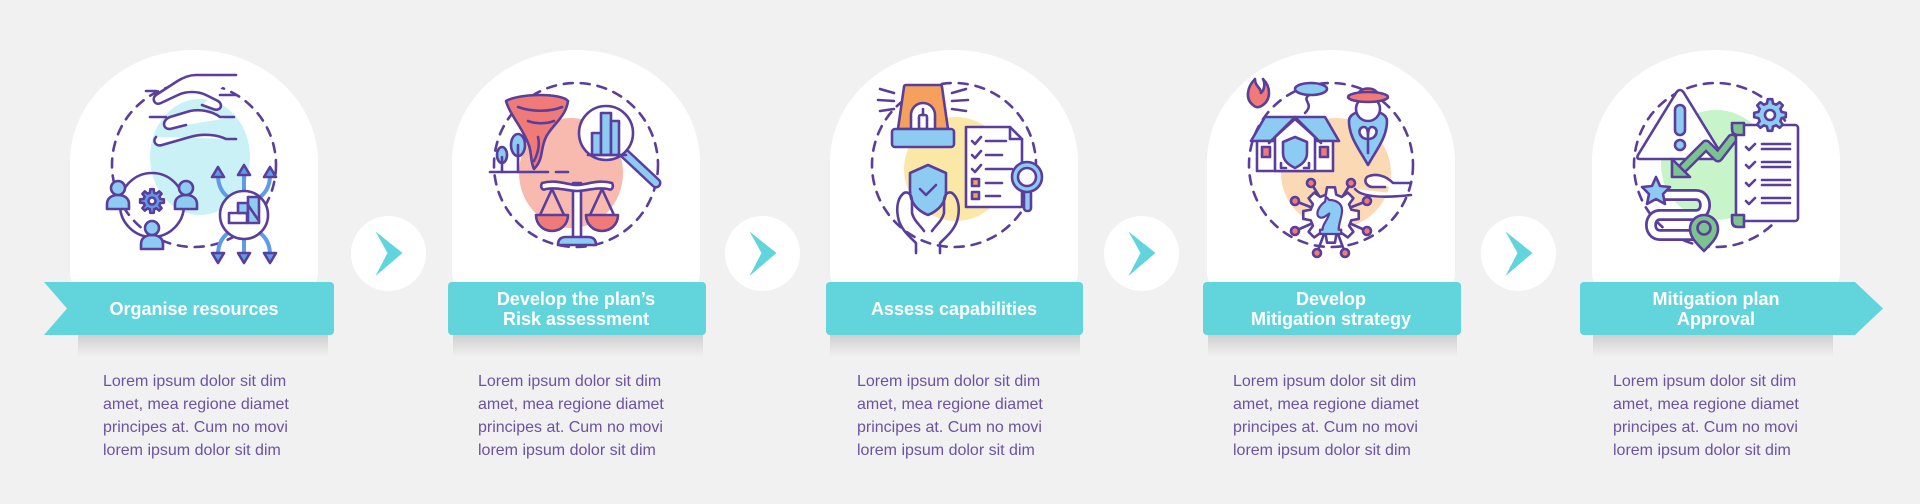 The image size is (1920, 504). I want to click on house-shield-icon, so click(1295, 144).